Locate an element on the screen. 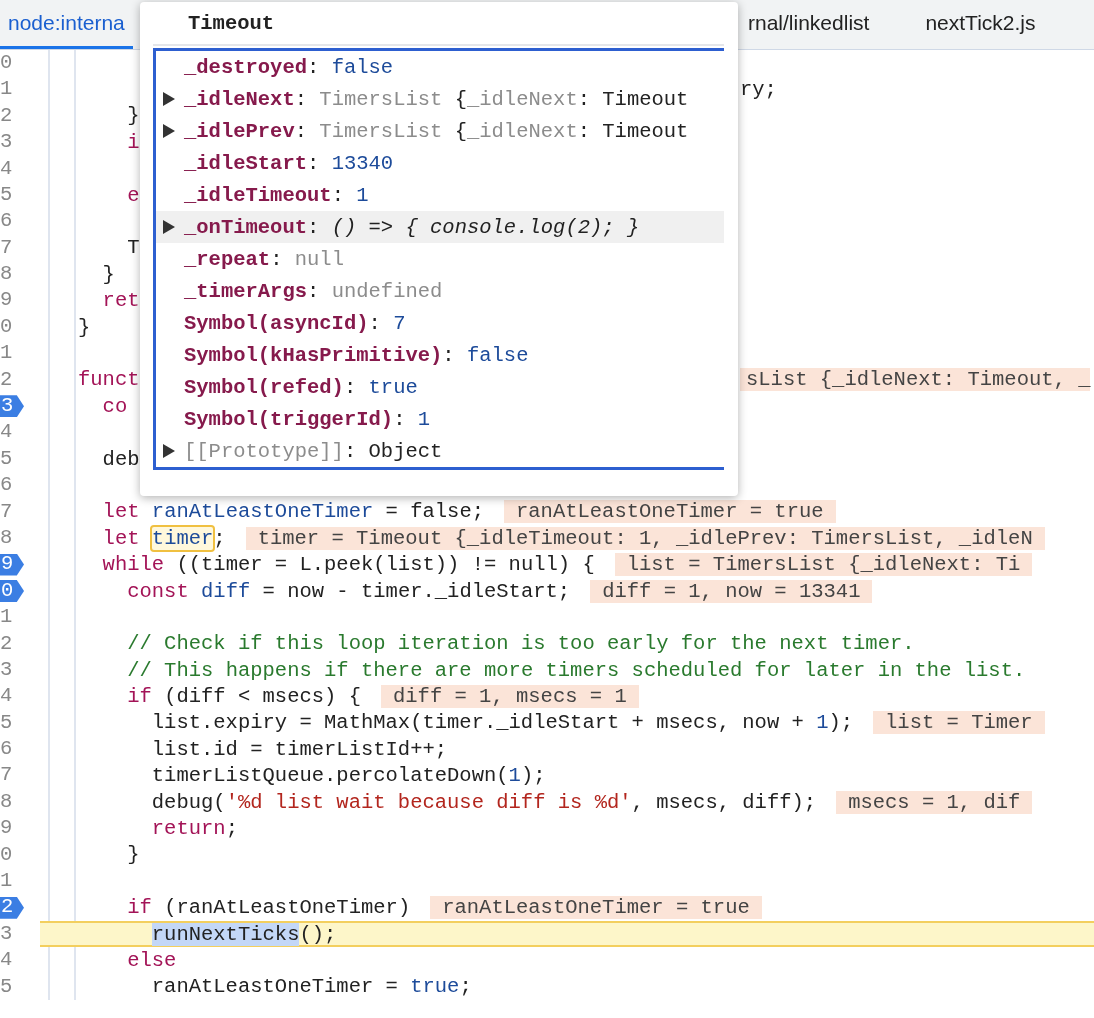 The width and height of the screenshot is (1094, 1018). code-line: list.id = timerListId++; is located at coordinates (299, 749).